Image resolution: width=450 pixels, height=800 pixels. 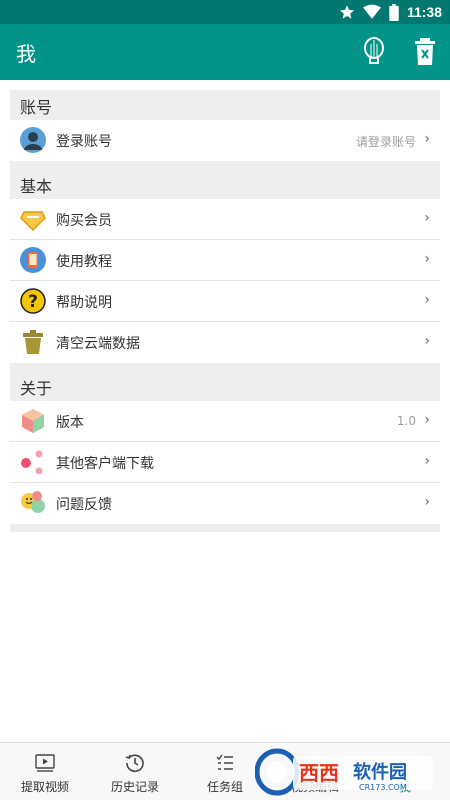 What do you see at coordinates (346, 12) in the screenshot?
I see `star-icon` at bounding box center [346, 12].